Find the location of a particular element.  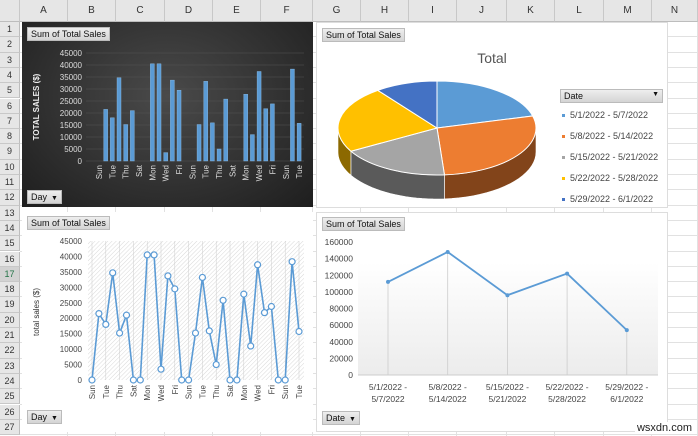

row-header-5: 5 is located at coordinates (10, 91).